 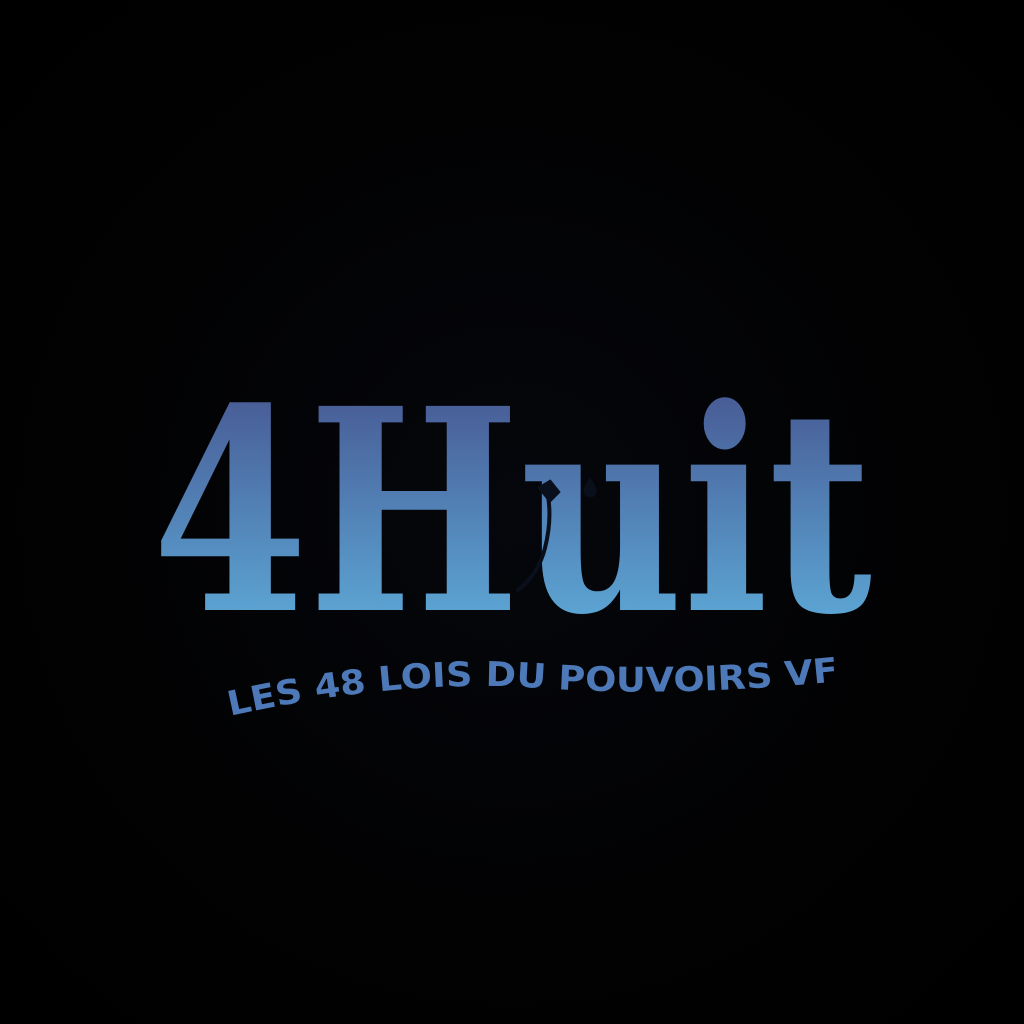 What do you see at coordinates (230, 512) in the screenshot?
I see `wordmark-letter: 4` at bounding box center [230, 512].